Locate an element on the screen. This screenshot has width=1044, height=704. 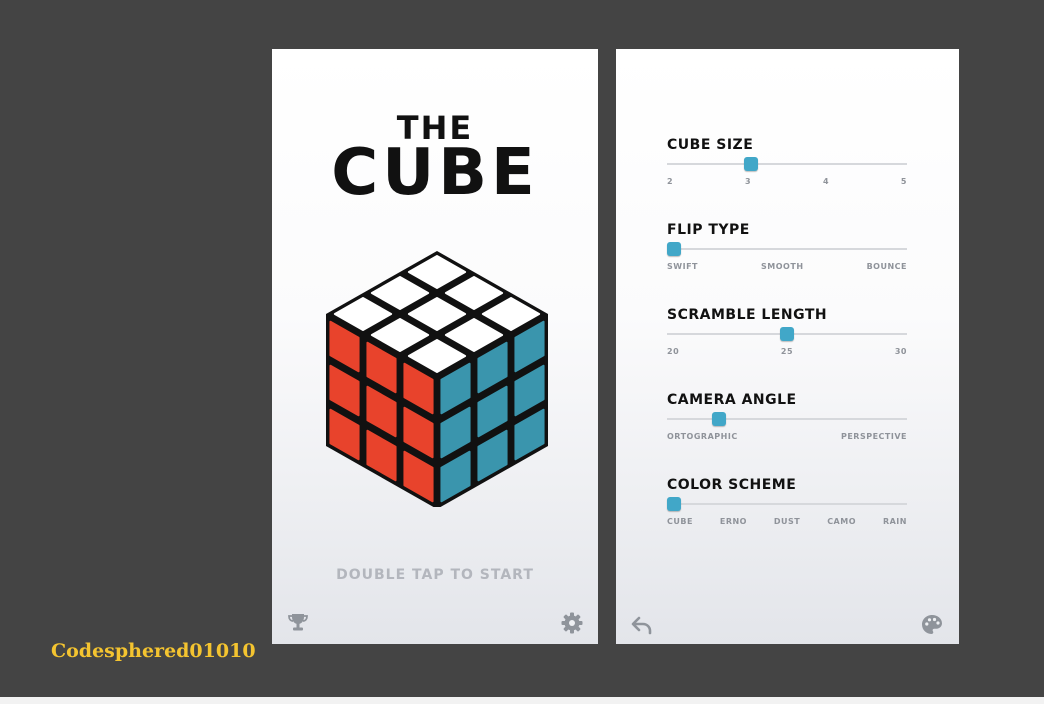
slider-options: CUBE ERNO DUST CAMO RAIN is located at coordinates (787, 521).